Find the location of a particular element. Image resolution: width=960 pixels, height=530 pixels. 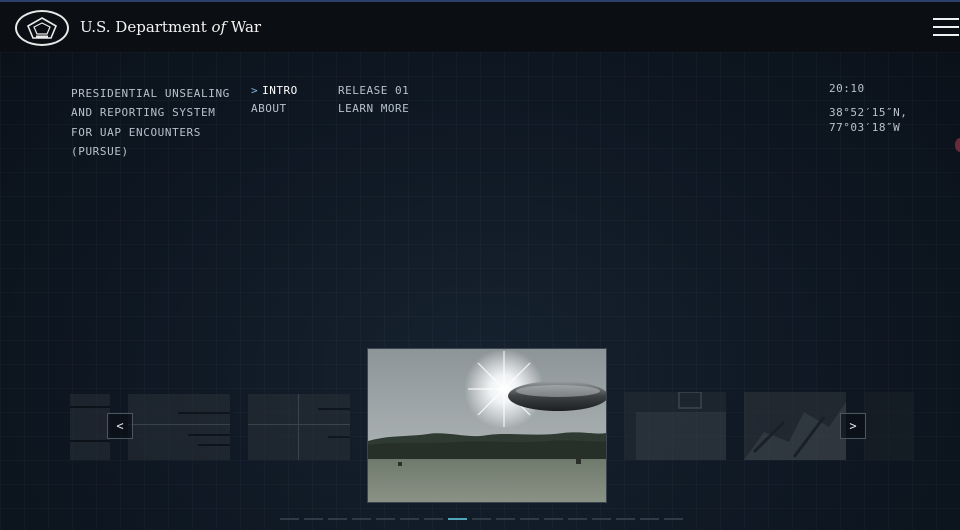

clock-time: 20:10 is located at coordinates (847, 88).